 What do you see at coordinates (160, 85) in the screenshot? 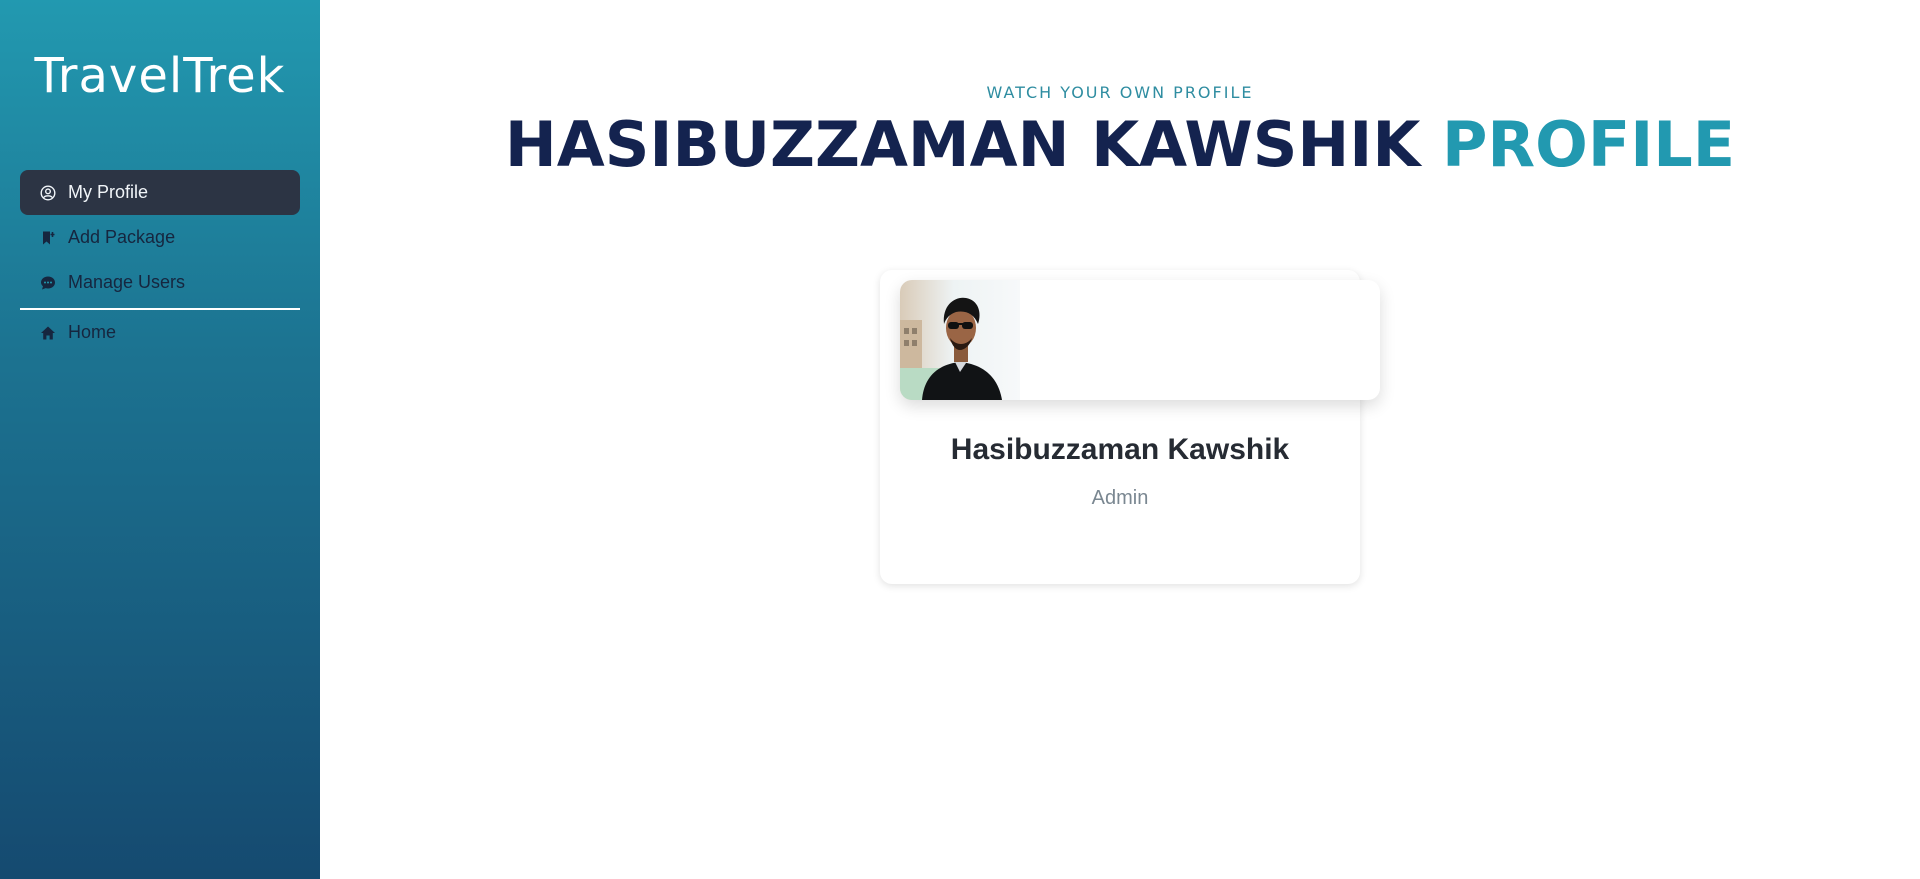
I see `brand-logo: TravelTrek` at bounding box center [160, 85].